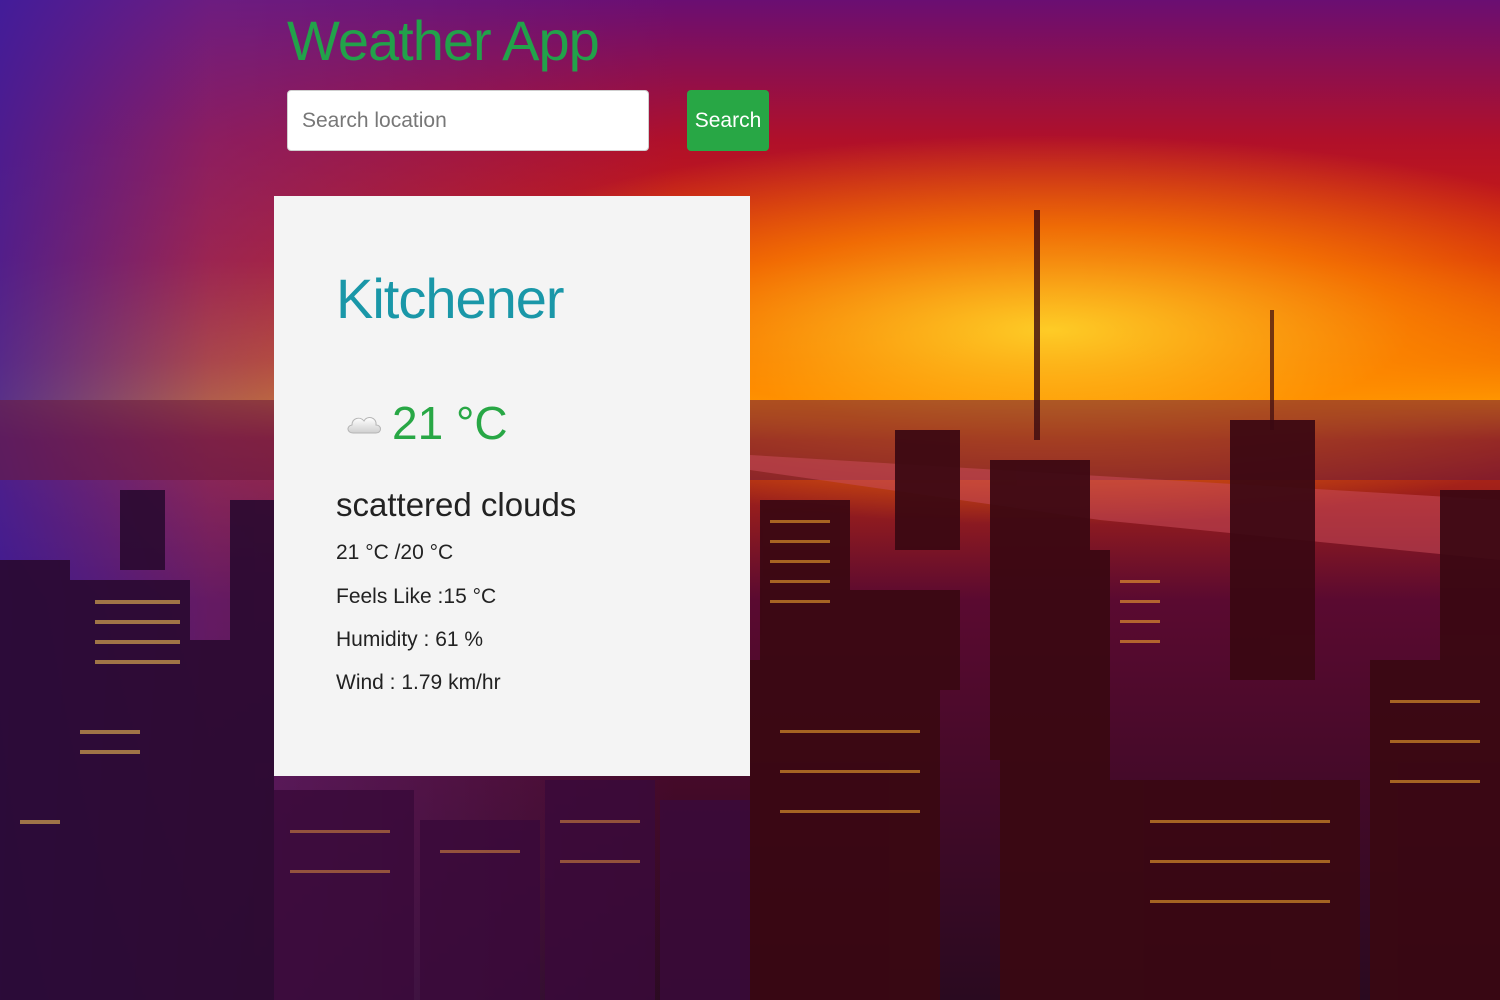 This screenshot has width=1500, height=1000. What do you see at coordinates (383, 639) in the screenshot?
I see `humidity-label: Humidity :` at bounding box center [383, 639].